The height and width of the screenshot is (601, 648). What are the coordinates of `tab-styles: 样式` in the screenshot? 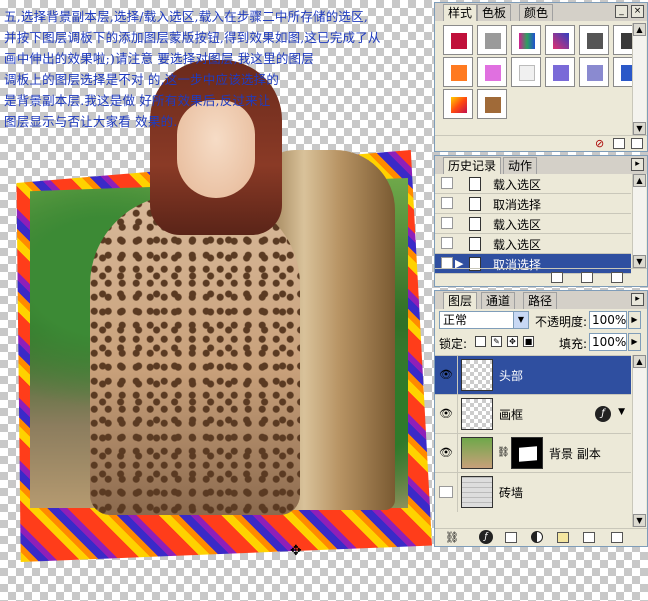 It's located at (460, 12).